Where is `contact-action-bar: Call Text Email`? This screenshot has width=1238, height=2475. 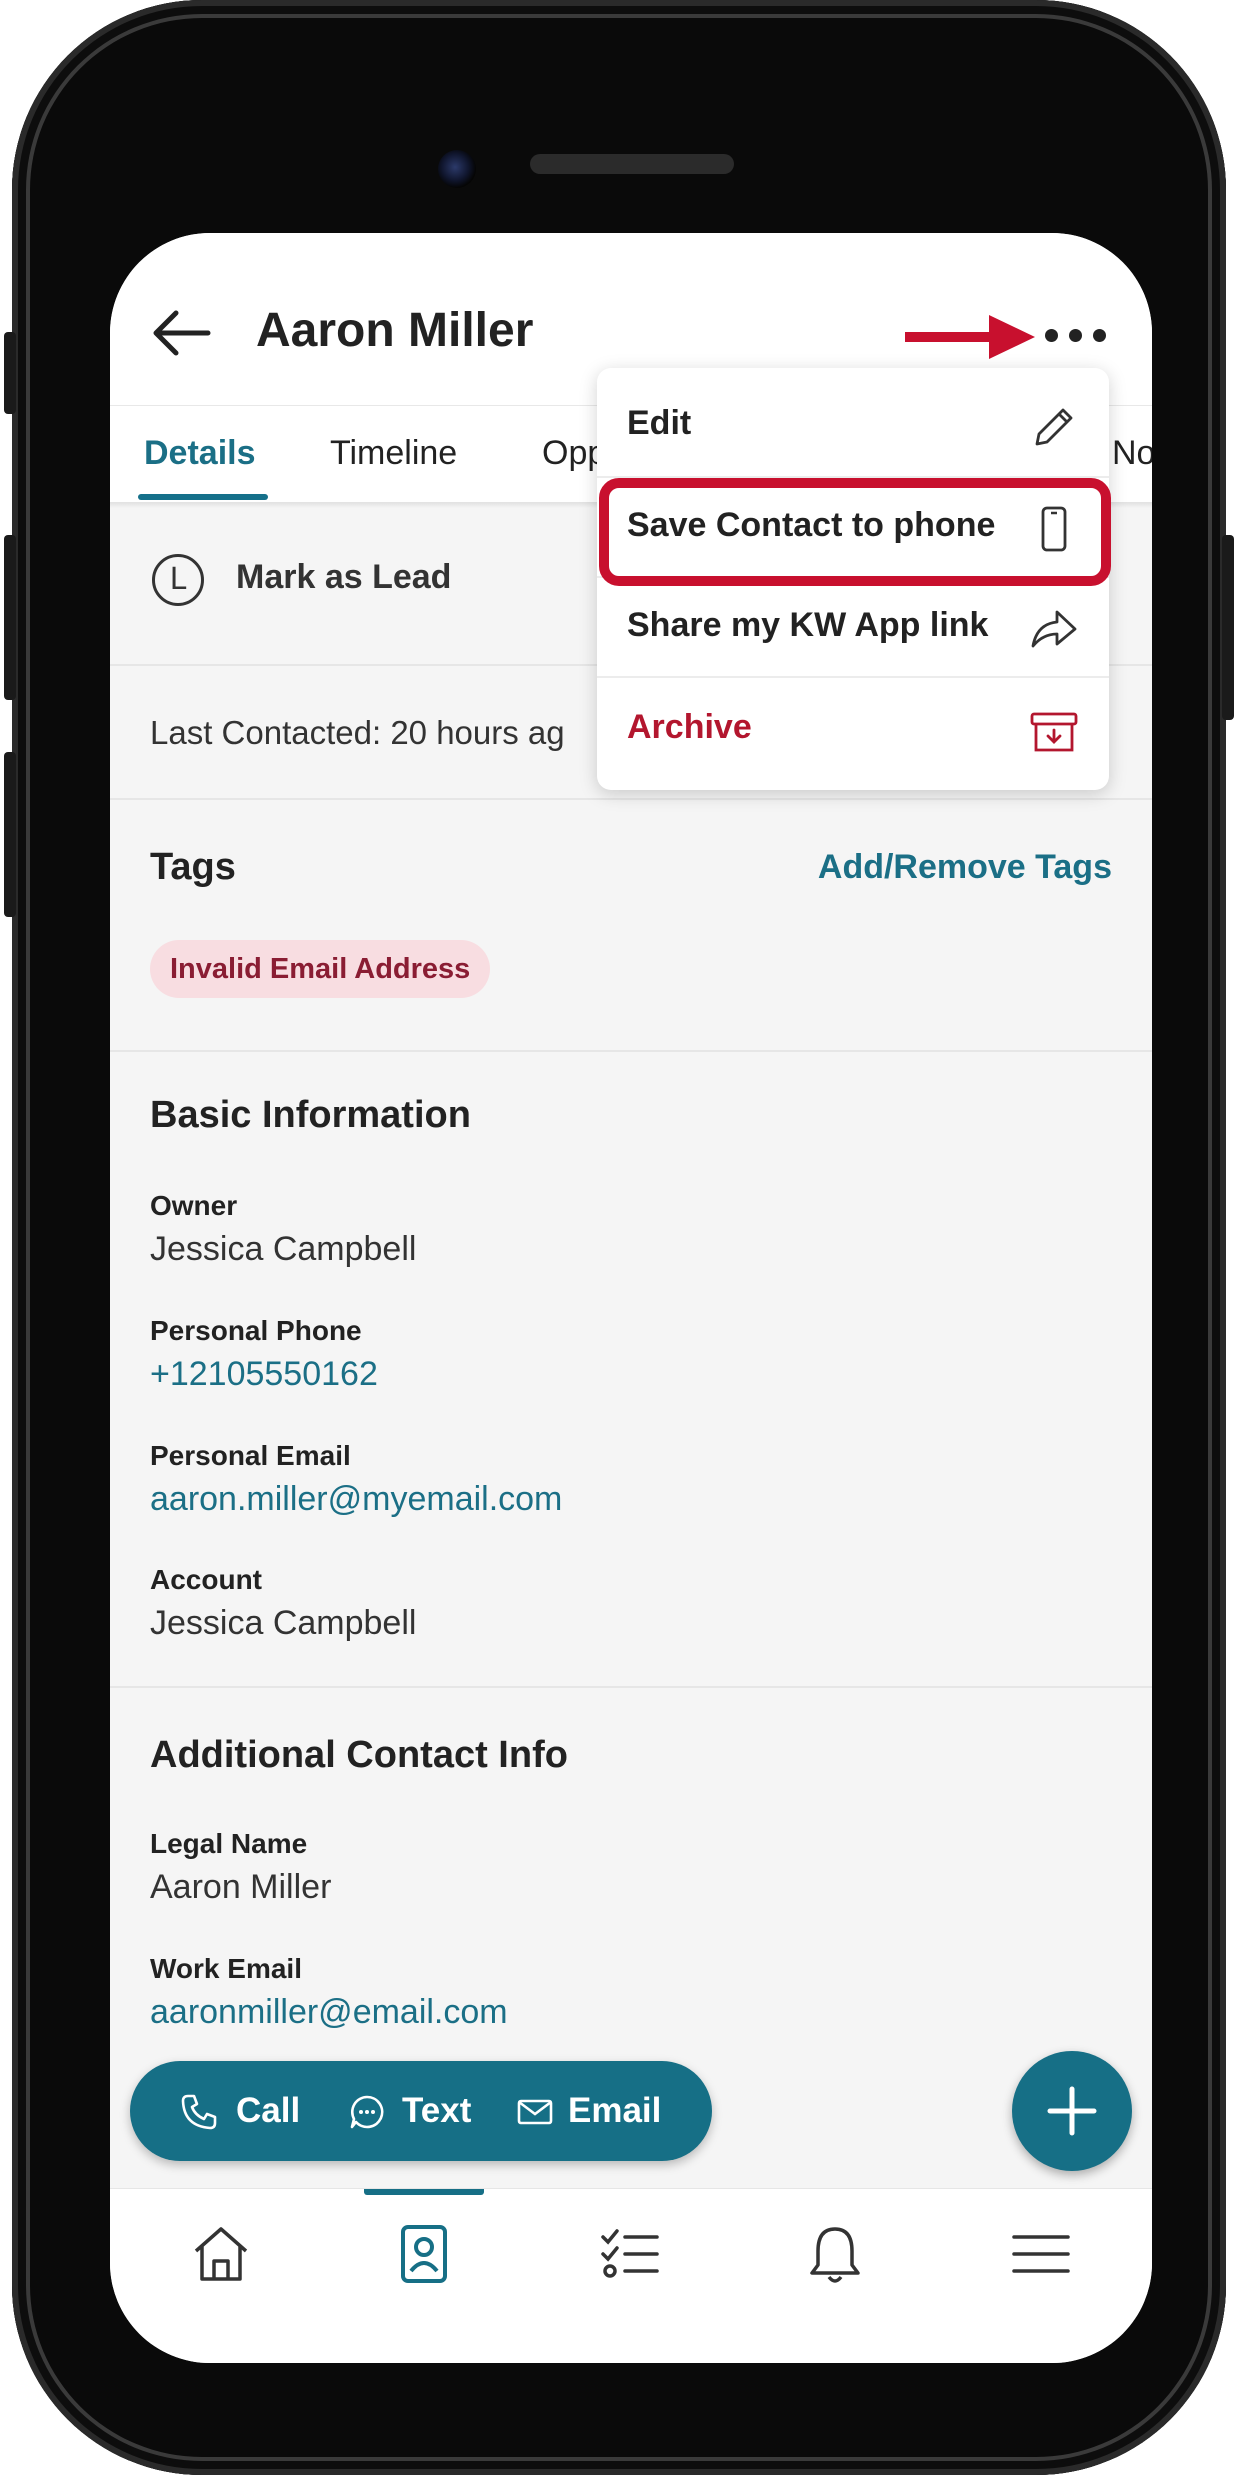
contact-action-bar: Call Text Email is located at coordinates (421, 2111).